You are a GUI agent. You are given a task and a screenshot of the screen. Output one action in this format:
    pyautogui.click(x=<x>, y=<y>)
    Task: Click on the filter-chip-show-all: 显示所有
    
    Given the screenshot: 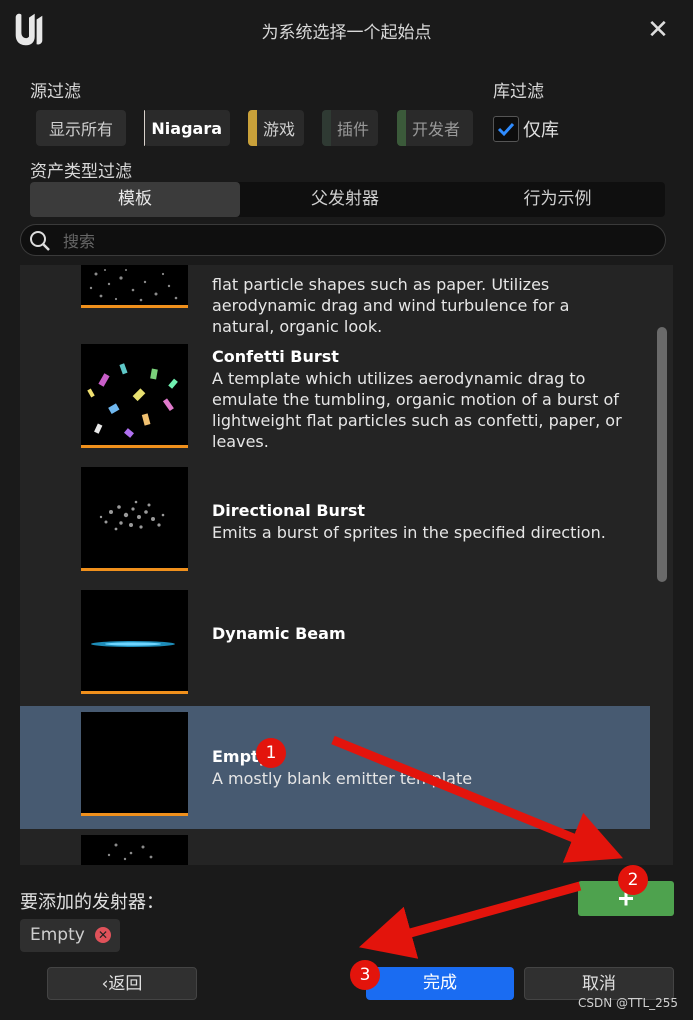 What is the action you would take?
    pyautogui.click(x=81, y=128)
    